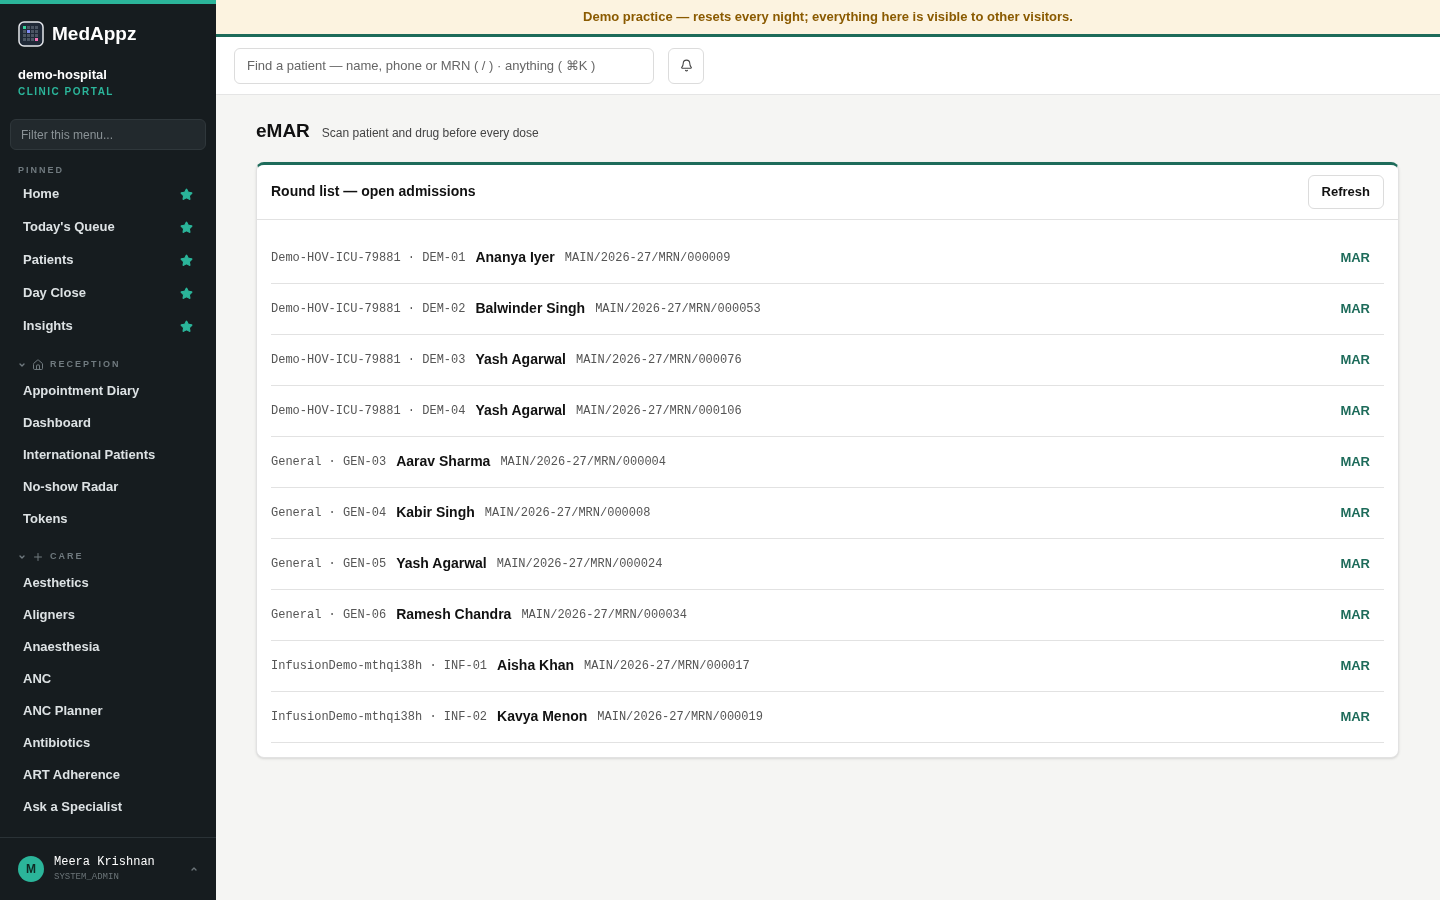  What do you see at coordinates (329, 462) in the screenshot?
I see `bed-location: General · GEN-03` at bounding box center [329, 462].